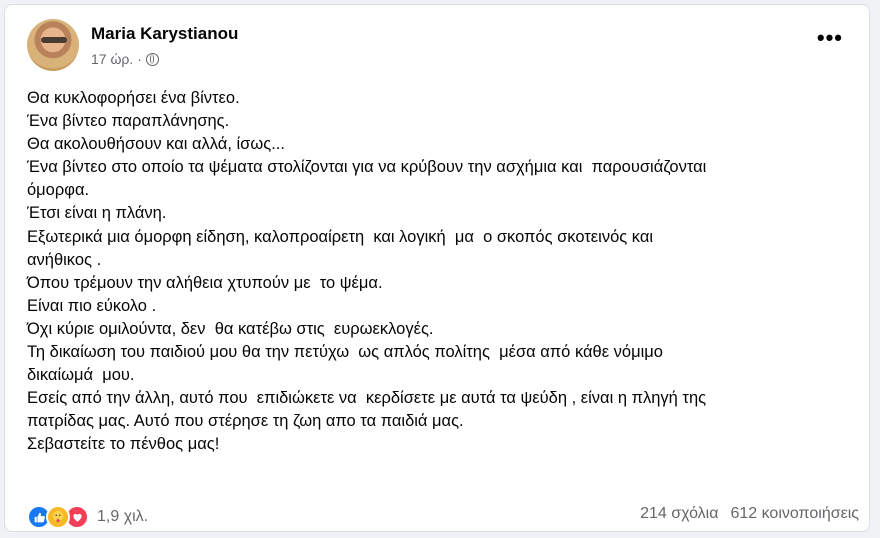 Image resolution: width=880 pixels, height=538 pixels. Describe the element at coordinates (92, 305) in the screenshot. I see `post-text-line: Είναι πιο εύκολο .` at that location.